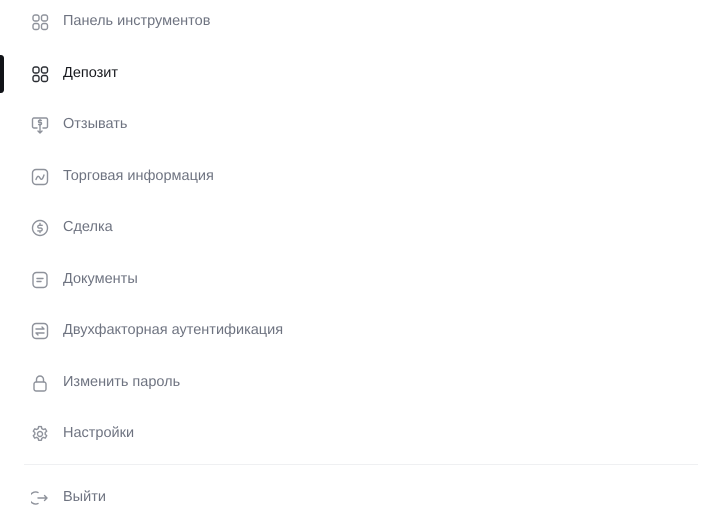 The image size is (720, 531). Describe the element at coordinates (40, 434) in the screenshot. I see `settings-icon` at that location.